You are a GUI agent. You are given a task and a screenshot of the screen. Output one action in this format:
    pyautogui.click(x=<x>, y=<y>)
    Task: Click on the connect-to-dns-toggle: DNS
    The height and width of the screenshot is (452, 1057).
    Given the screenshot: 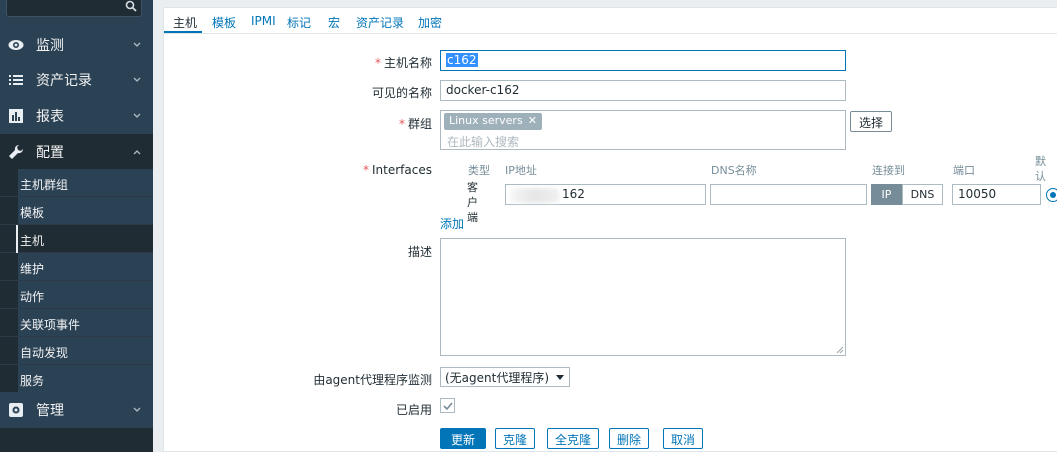 What is the action you would take?
    pyautogui.click(x=922, y=194)
    